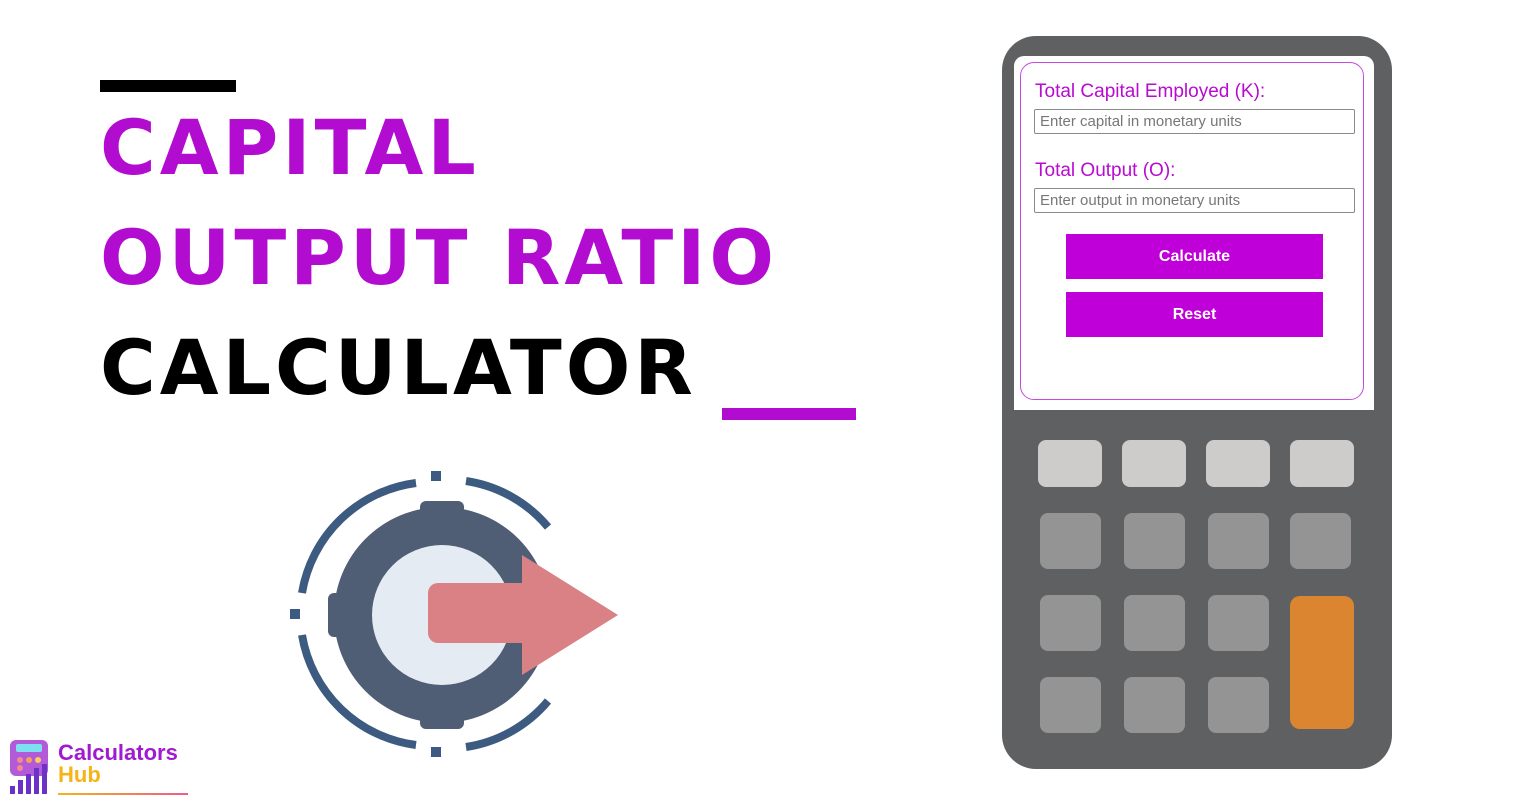 The height and width of the screenshot is (801, 1520). Describe the element at coordinates (29, 767) in the screenshot. I see `calculator-chart-icon` at that location.